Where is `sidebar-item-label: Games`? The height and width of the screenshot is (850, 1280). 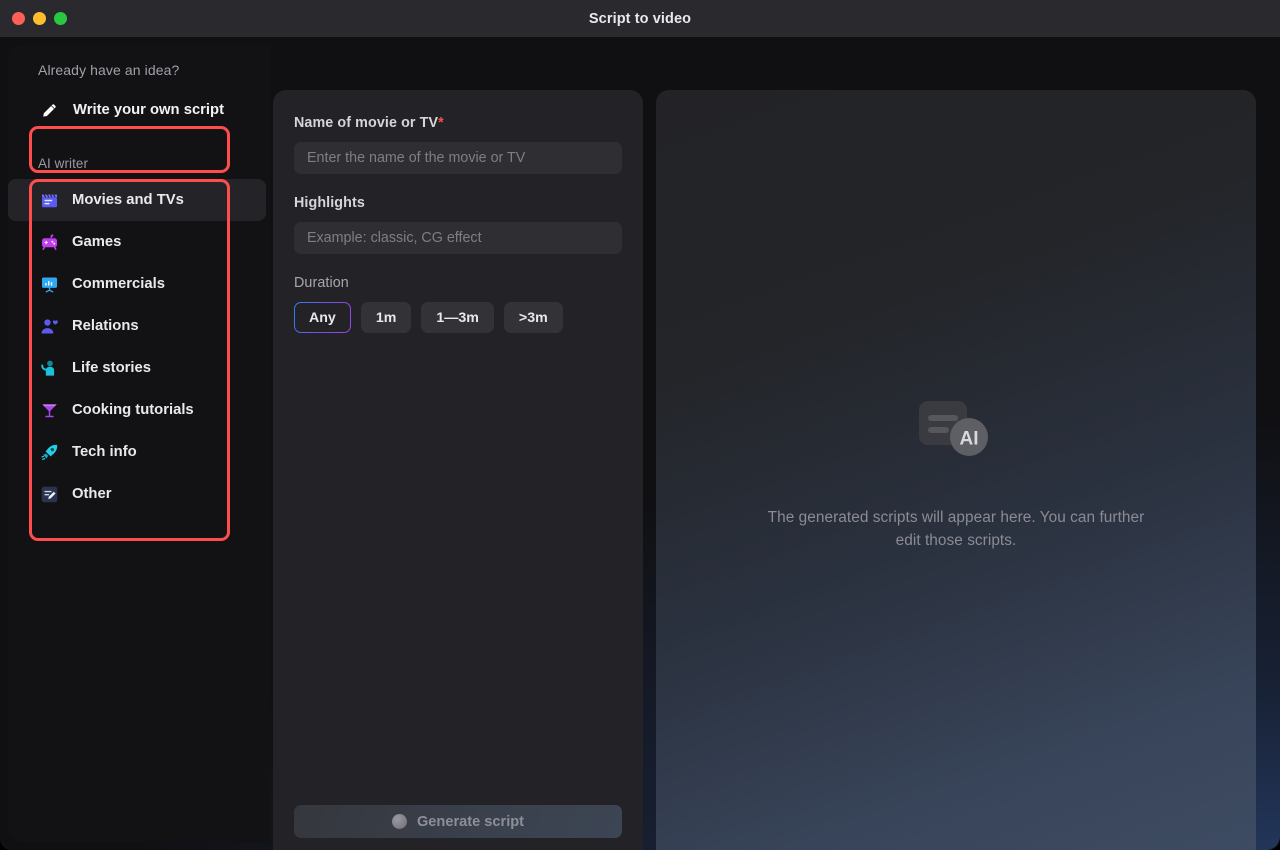 sidebar-item-label: Games is located at coordinates (97, 242).